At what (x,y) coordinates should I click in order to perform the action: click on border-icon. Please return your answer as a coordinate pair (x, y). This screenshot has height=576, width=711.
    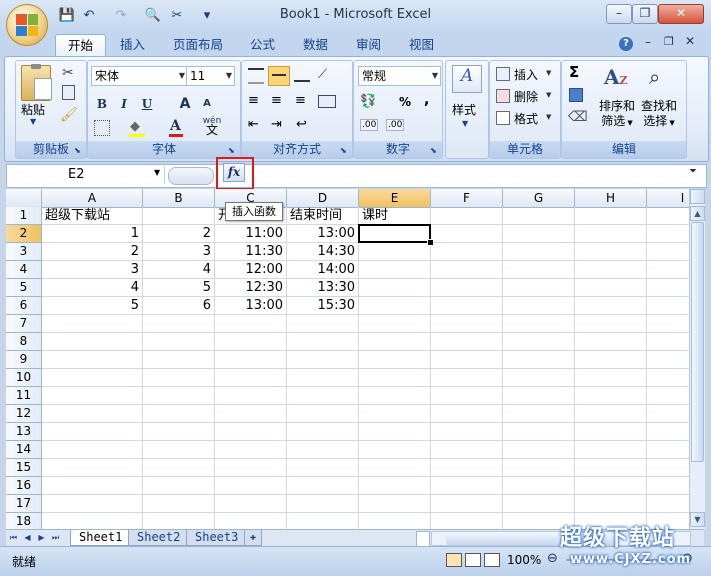
    Looking at the image, I should click on (102, 128).